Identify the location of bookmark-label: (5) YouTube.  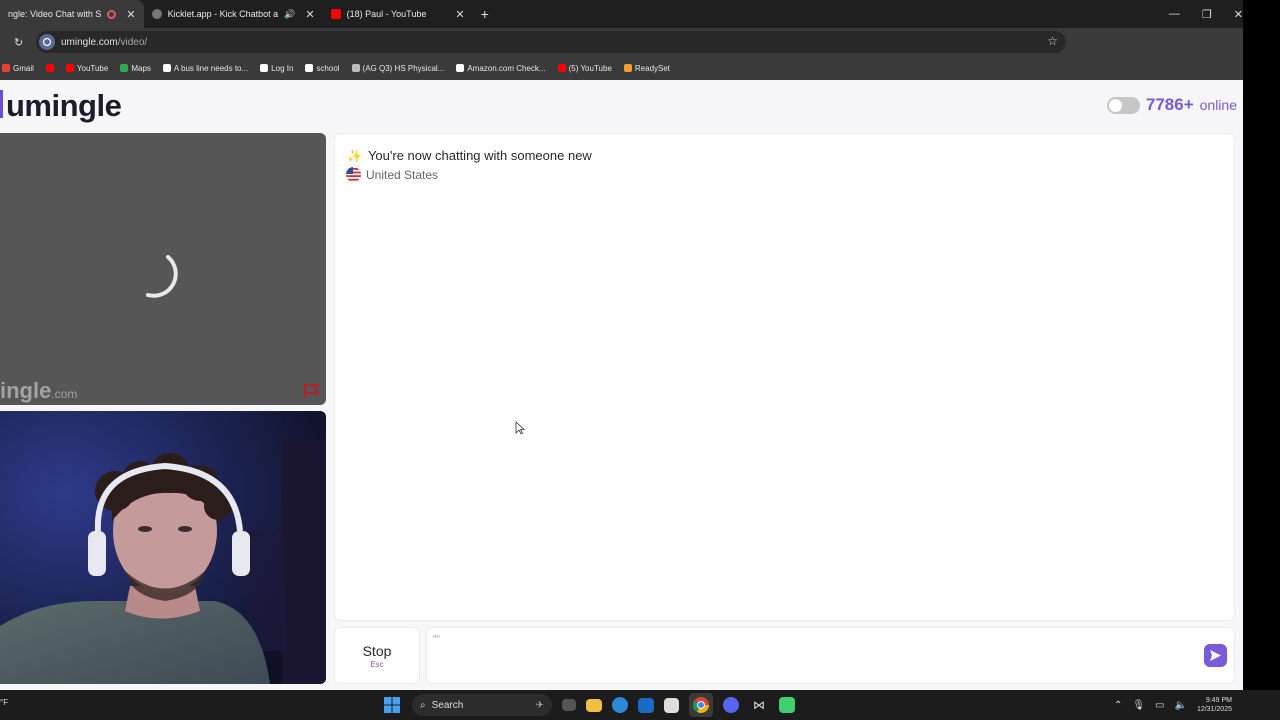
(590, 68).